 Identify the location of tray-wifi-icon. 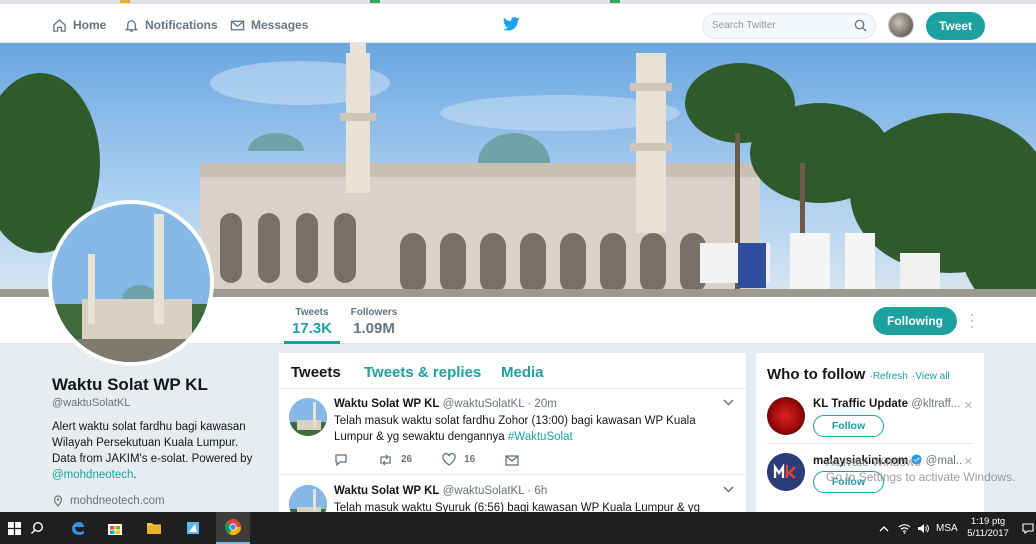
(904, 528).